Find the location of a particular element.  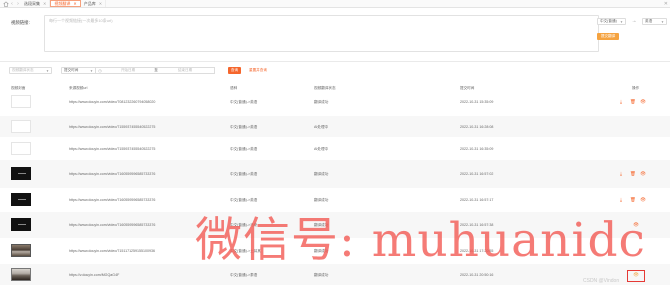

submit-translate-button: 提交翻译 is located at coordinates (608, 36).